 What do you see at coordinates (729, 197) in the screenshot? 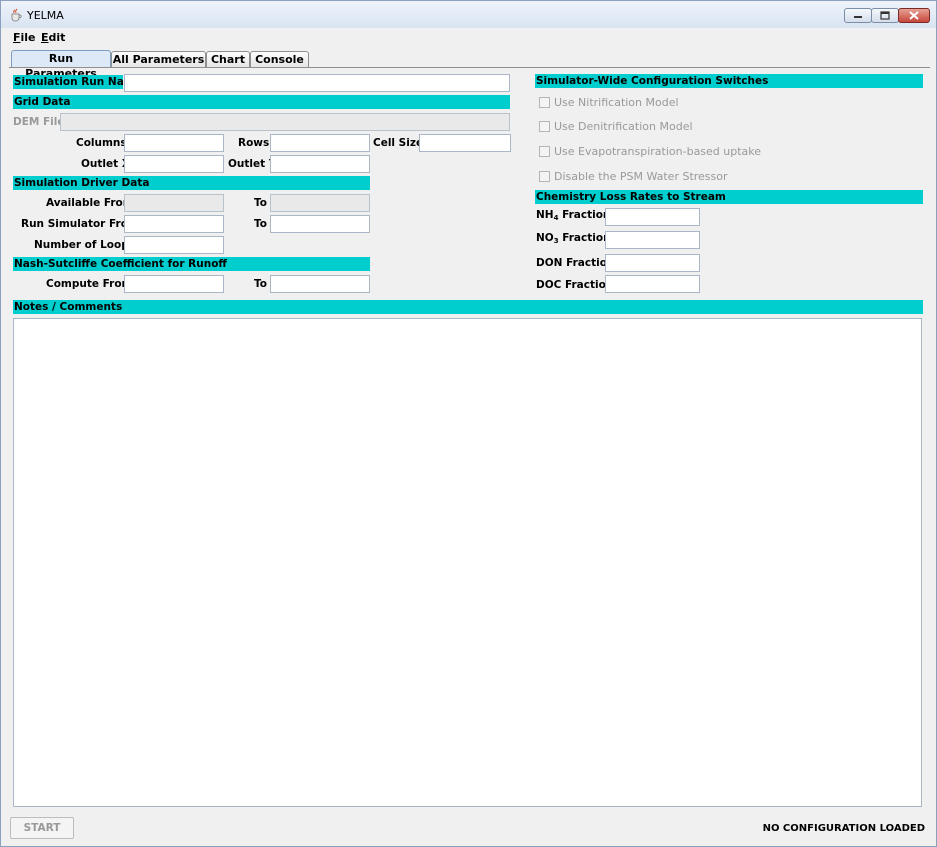
I see `chemistry-header: Chemistry Loss Rates to Stream` at bounding box center [729, 197].